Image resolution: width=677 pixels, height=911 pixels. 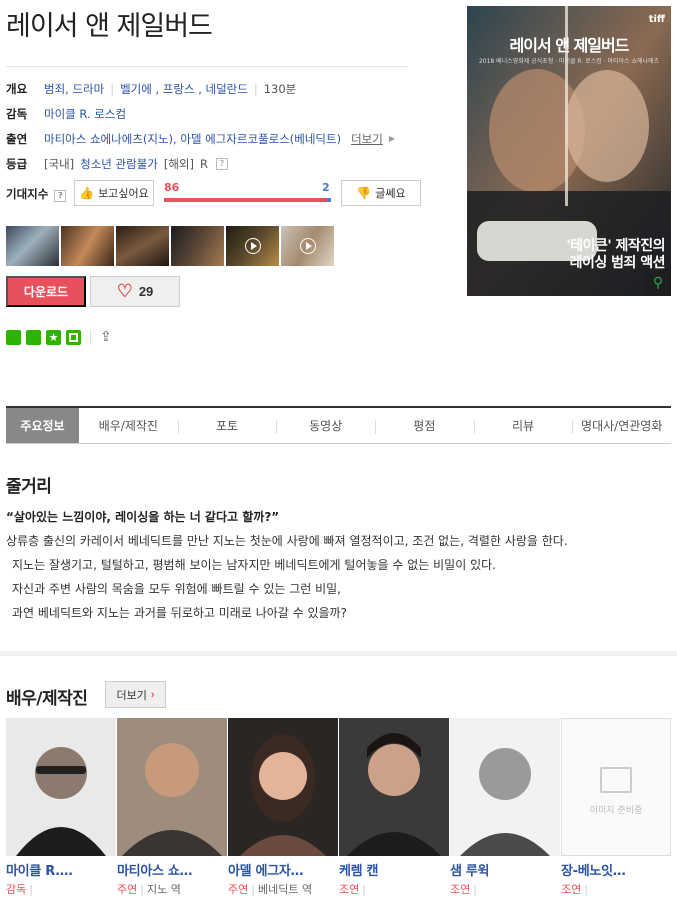 I want to click on poster-tagline: '테이큰' 제작진의 레이싱 범죄 액션, so click(x=615, y=254).